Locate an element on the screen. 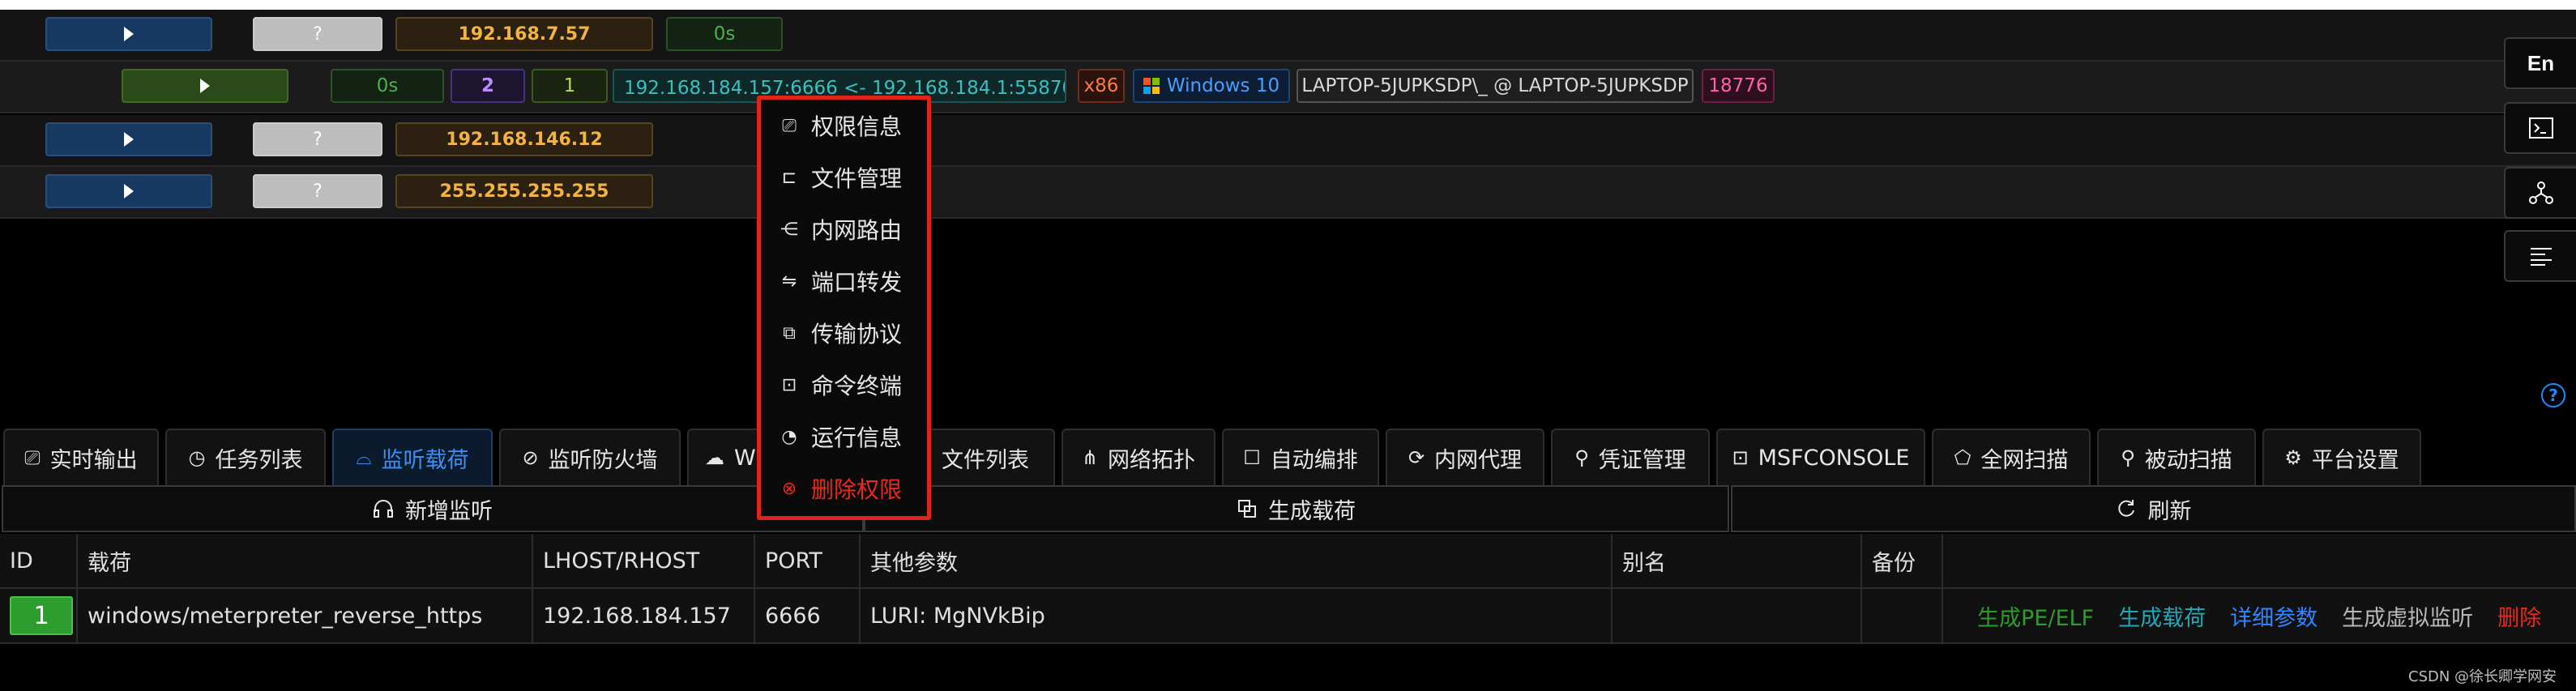 This screenshot has width=2576, height=691. tab-label: 被动扫描 is located at coordinates (2188, 460).